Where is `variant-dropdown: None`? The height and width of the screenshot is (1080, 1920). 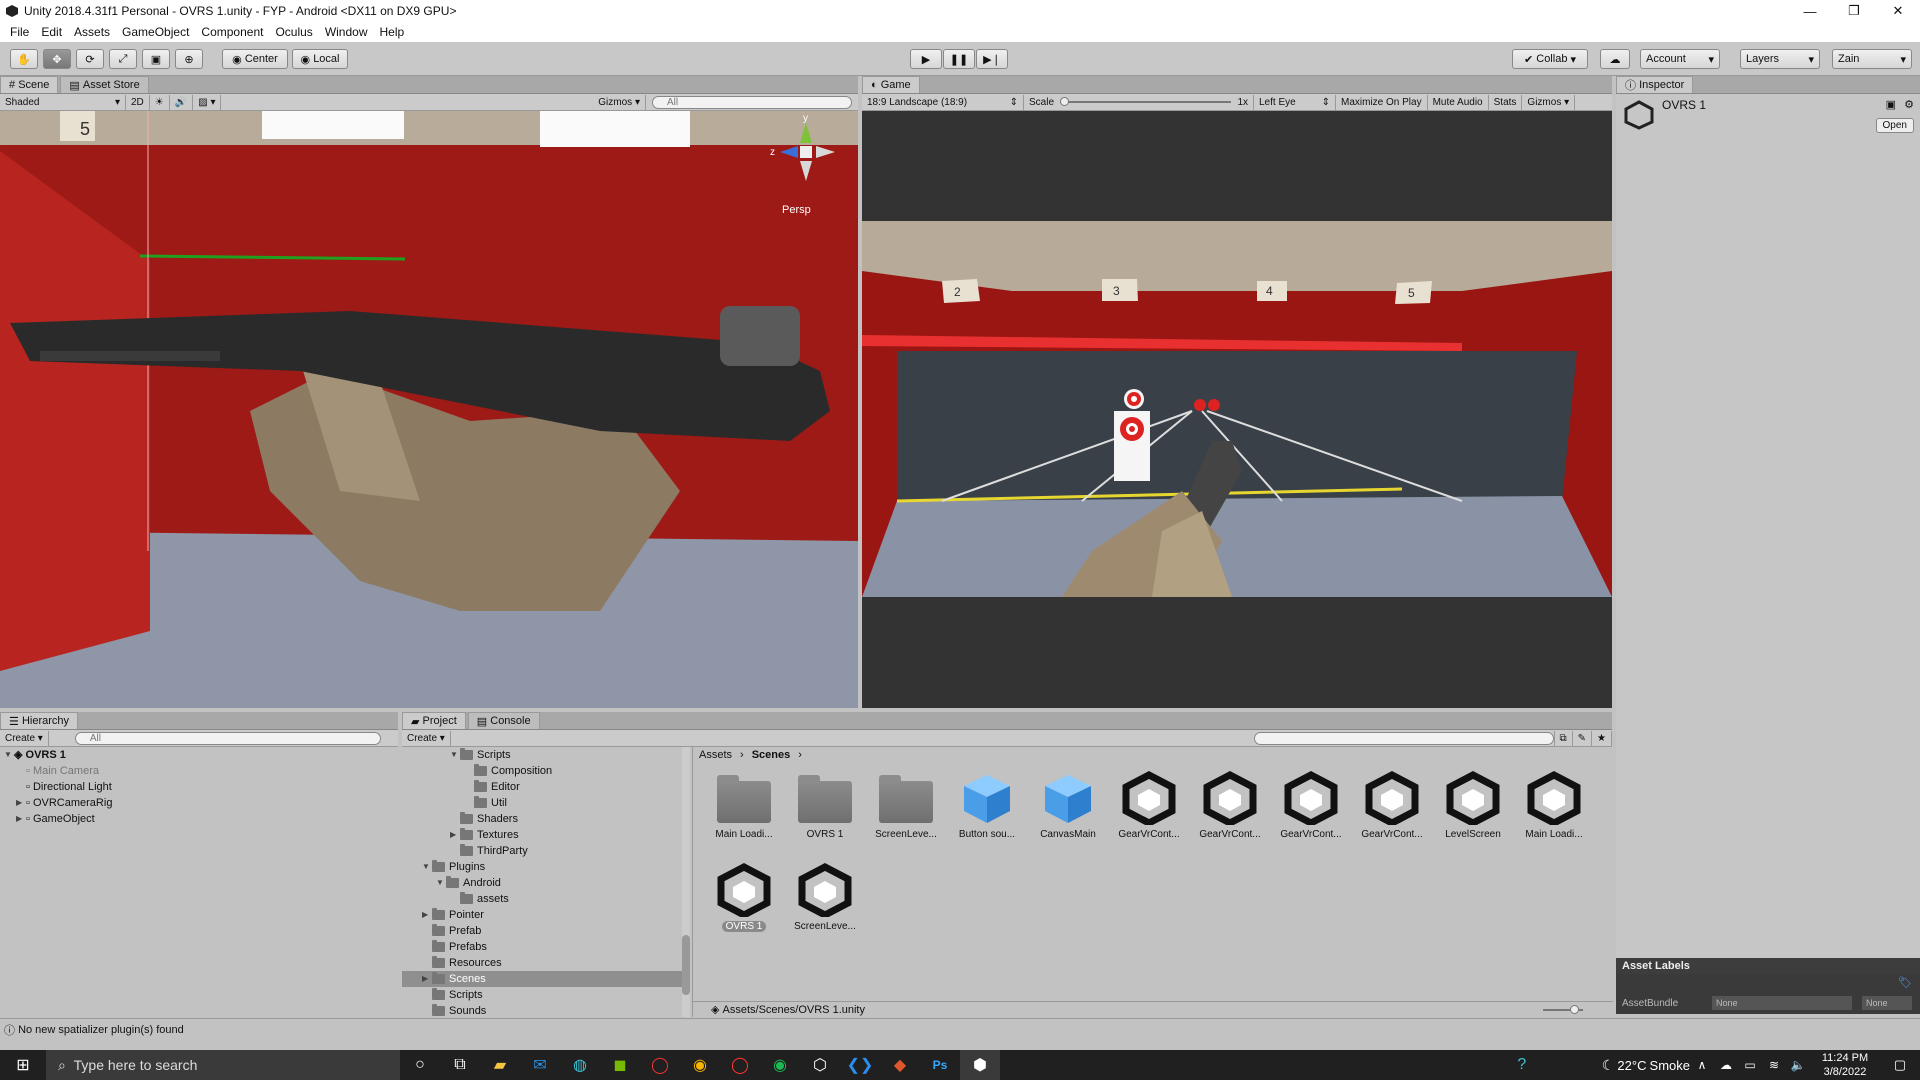 variant-dropdown: None is located at coordinates (1887, 1003).